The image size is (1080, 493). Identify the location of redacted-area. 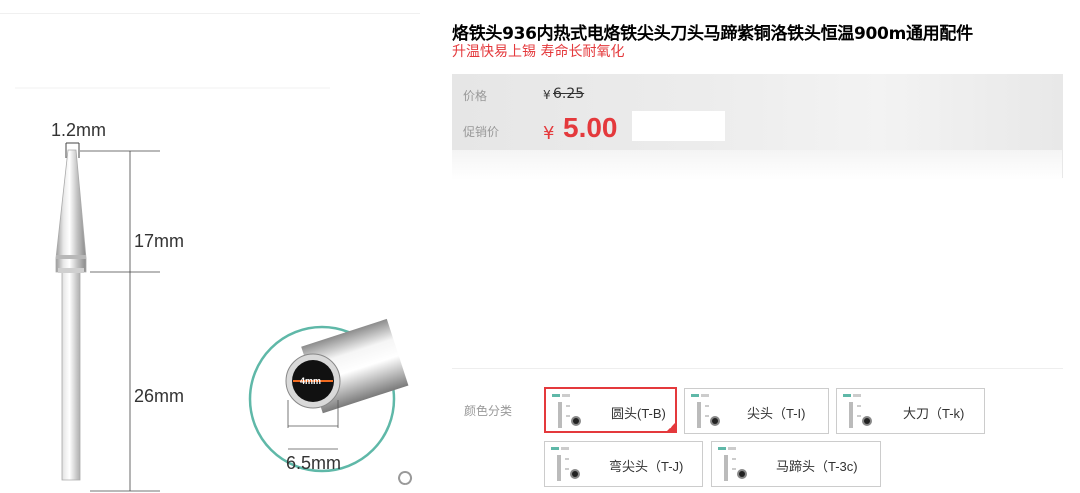
(678, 126).